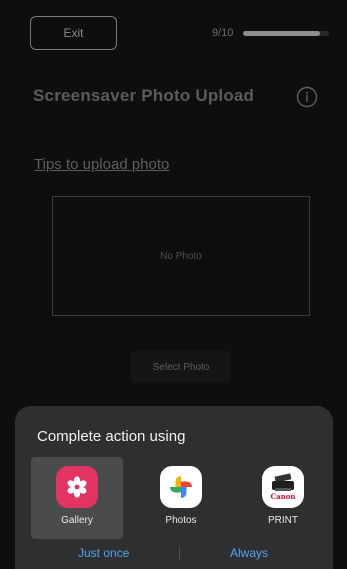 The image size is (347, 569). I want to click on tips-link: Tips to upload photo, so click(101, 164).